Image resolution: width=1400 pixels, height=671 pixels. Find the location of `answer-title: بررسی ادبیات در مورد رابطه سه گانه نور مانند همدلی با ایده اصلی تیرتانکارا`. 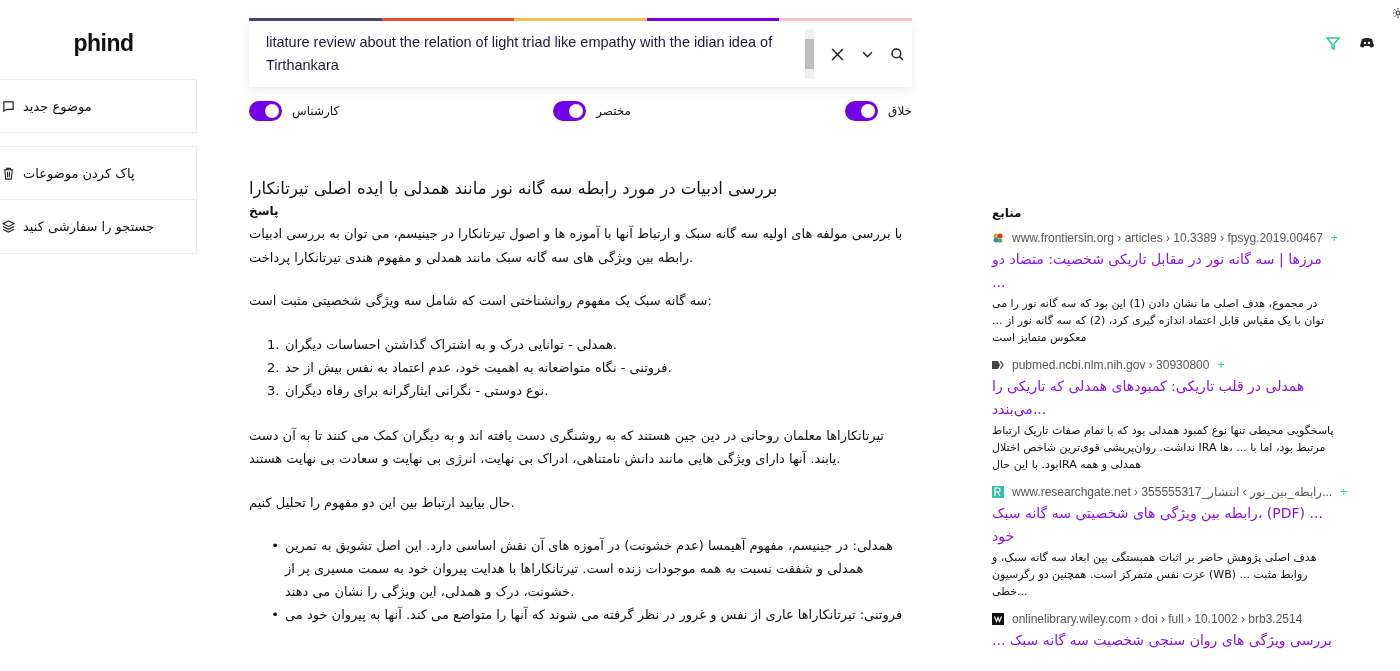

answer-title: بررسی ادبیات در مورد رابطه سه گانه نور مانند همدلی با ایده اصلی تیرتانکارا is located at coordinates (514, 188).